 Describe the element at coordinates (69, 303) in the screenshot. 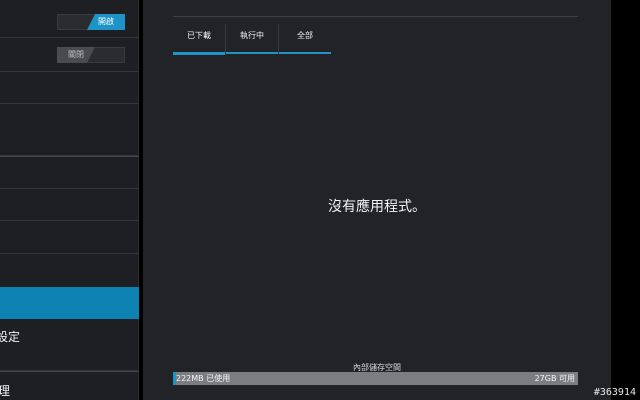

I see `settings-row-selected` at that location.